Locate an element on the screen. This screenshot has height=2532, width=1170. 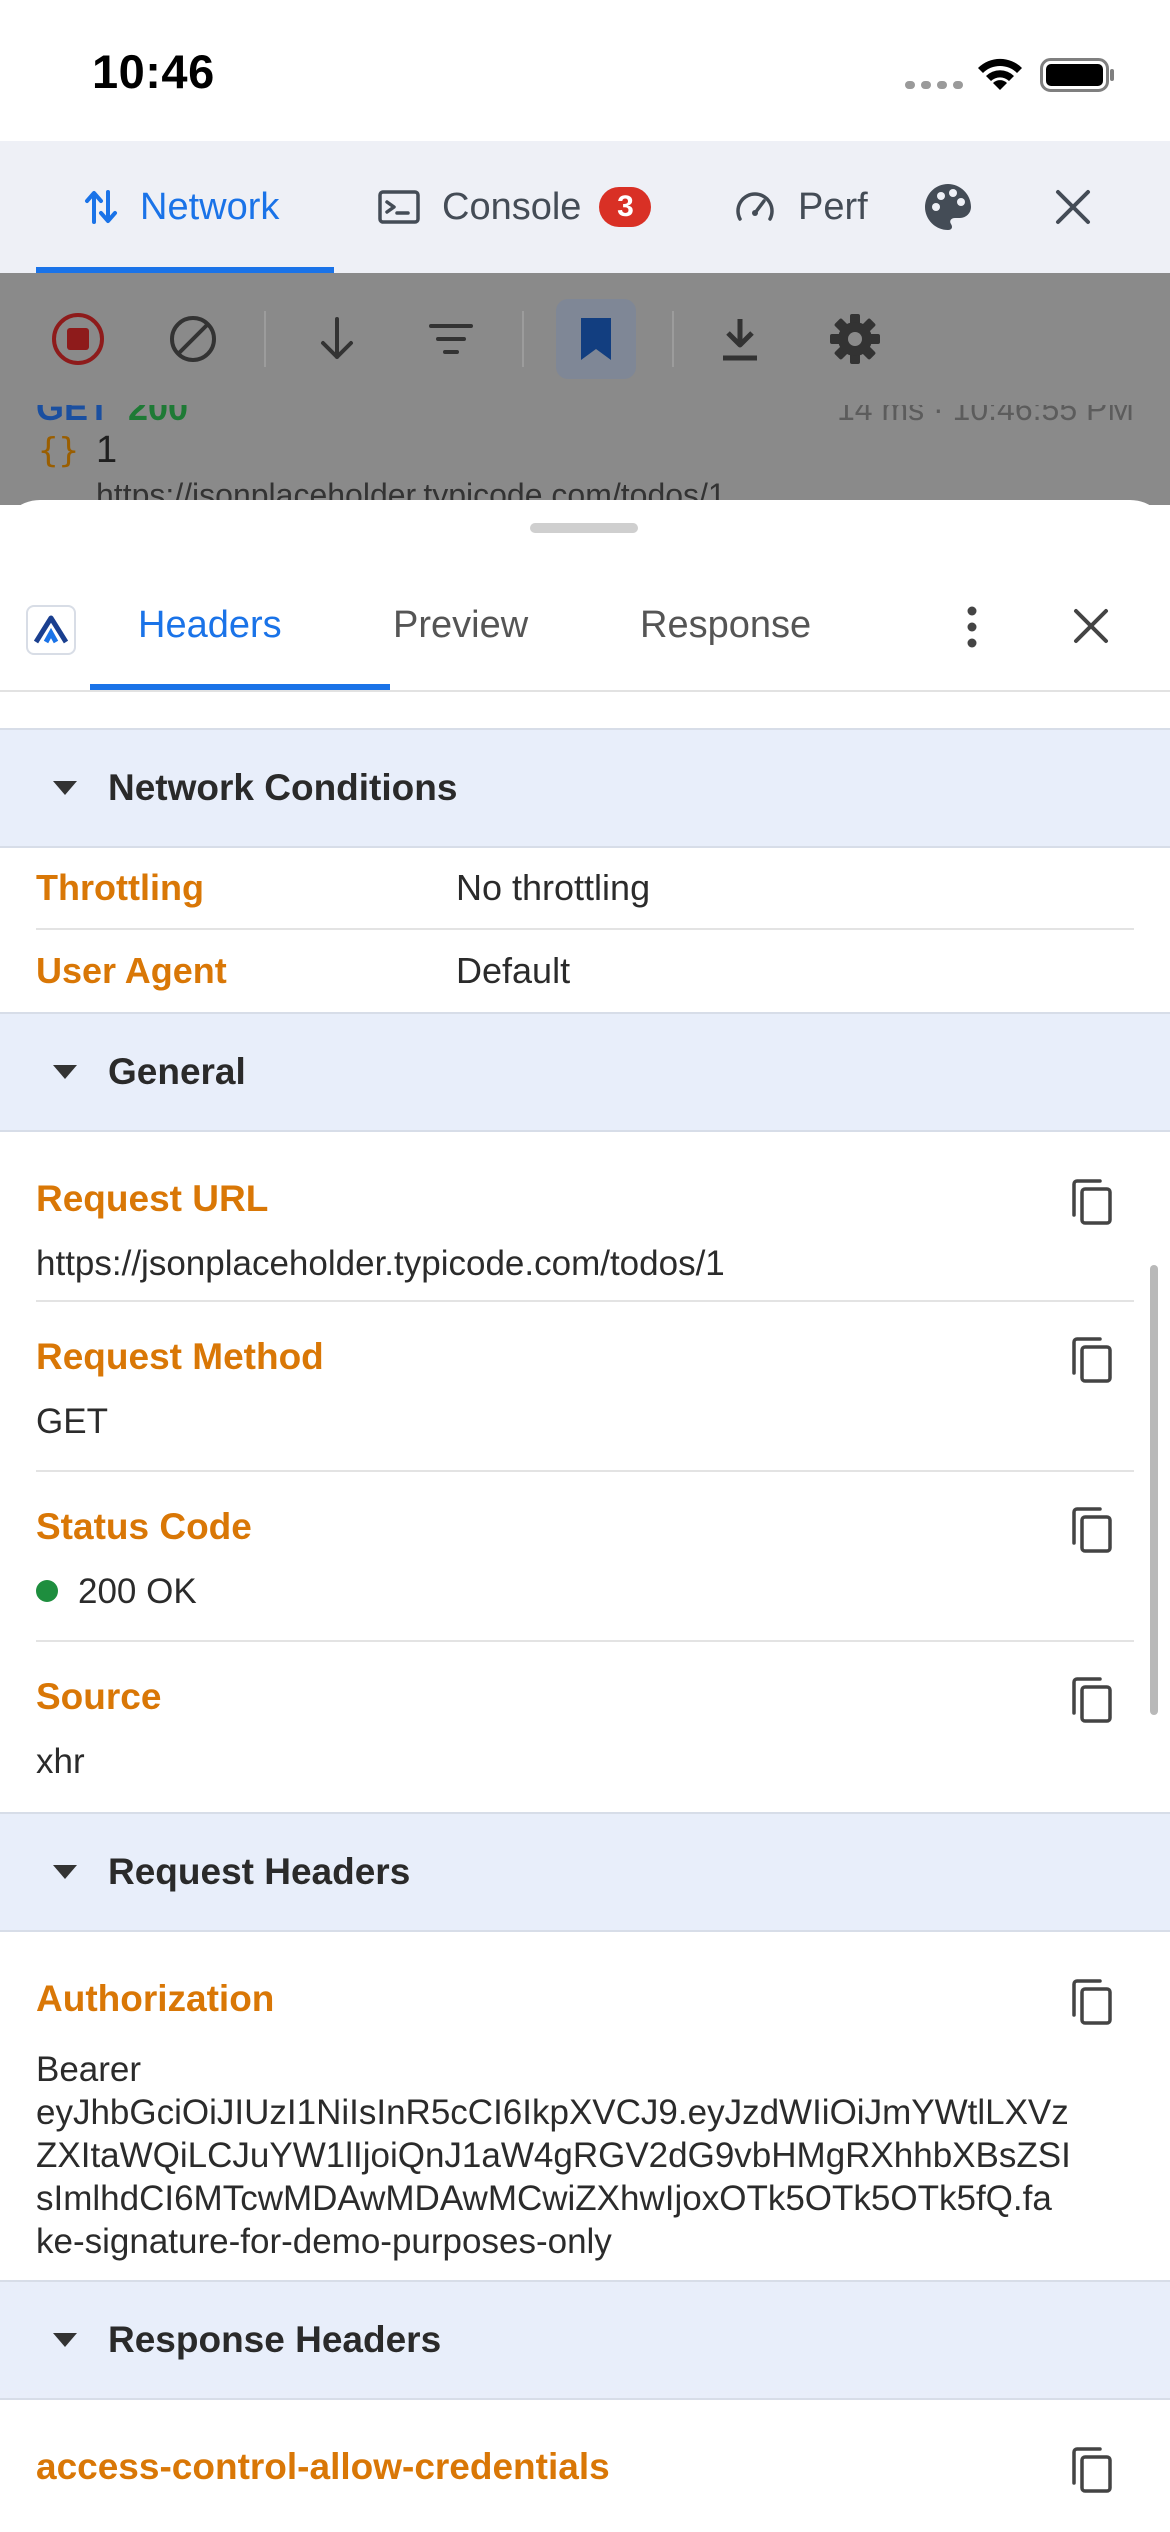
record-button is located at coordinates (78, 339).